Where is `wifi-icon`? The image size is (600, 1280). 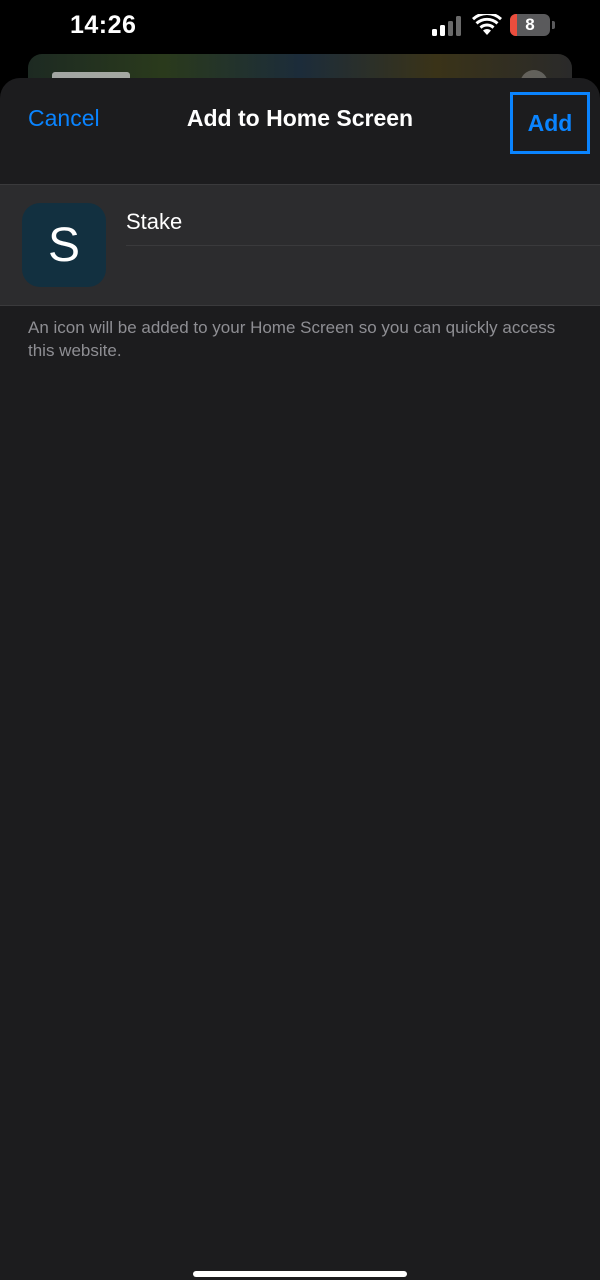
wifi-icon is located at coordinates (487, 24).